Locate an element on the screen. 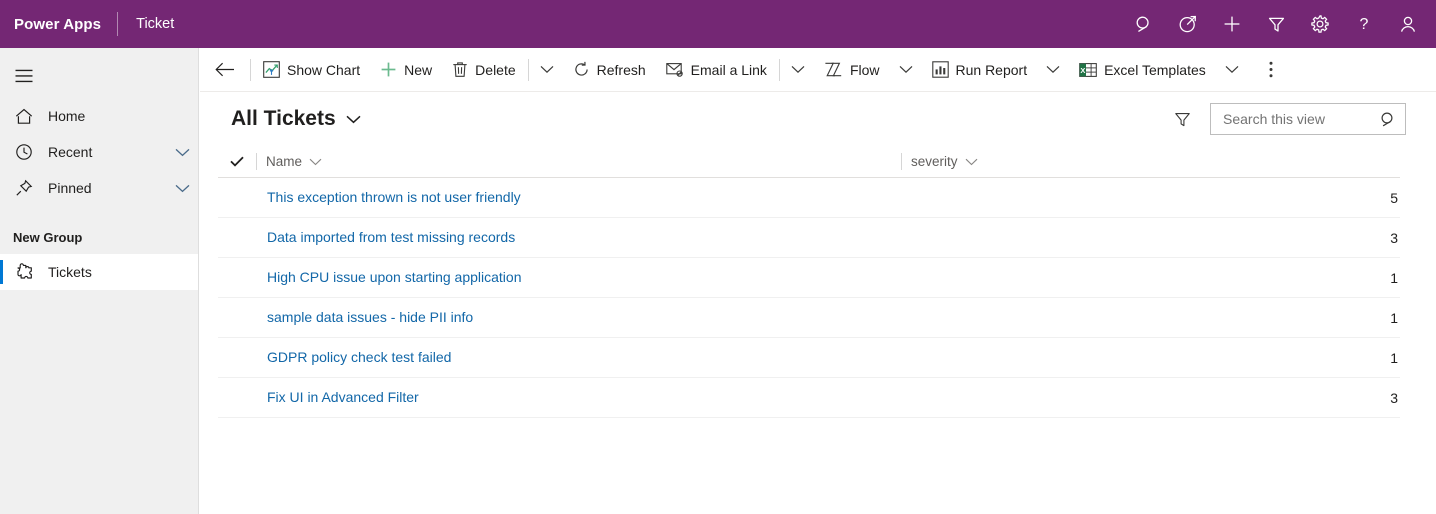 This screenshot has height=514, width=1436. email-a-link-dropdown-button is located at coordinates (798, 70).